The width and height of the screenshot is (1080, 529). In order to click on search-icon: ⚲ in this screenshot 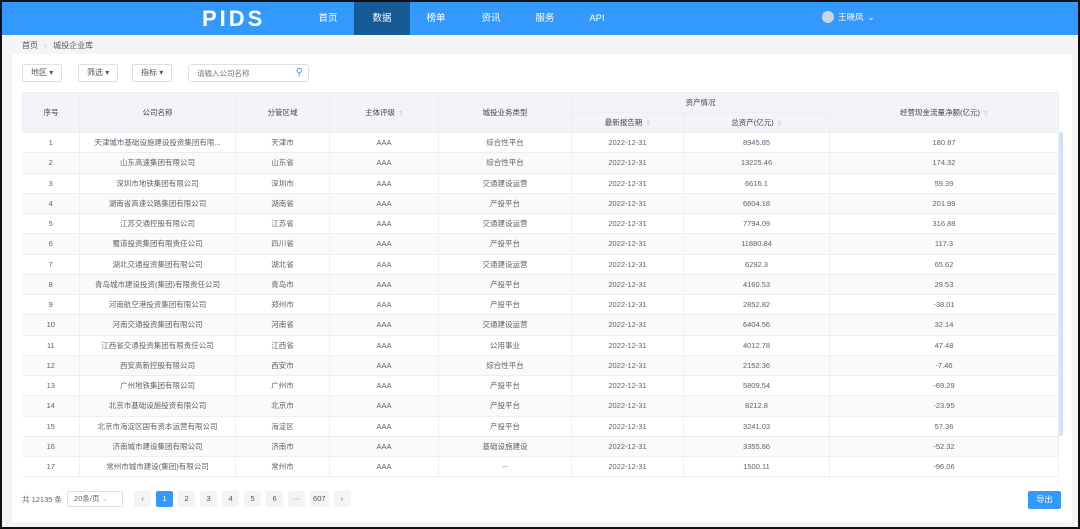, I will do `click(299, 72)`.